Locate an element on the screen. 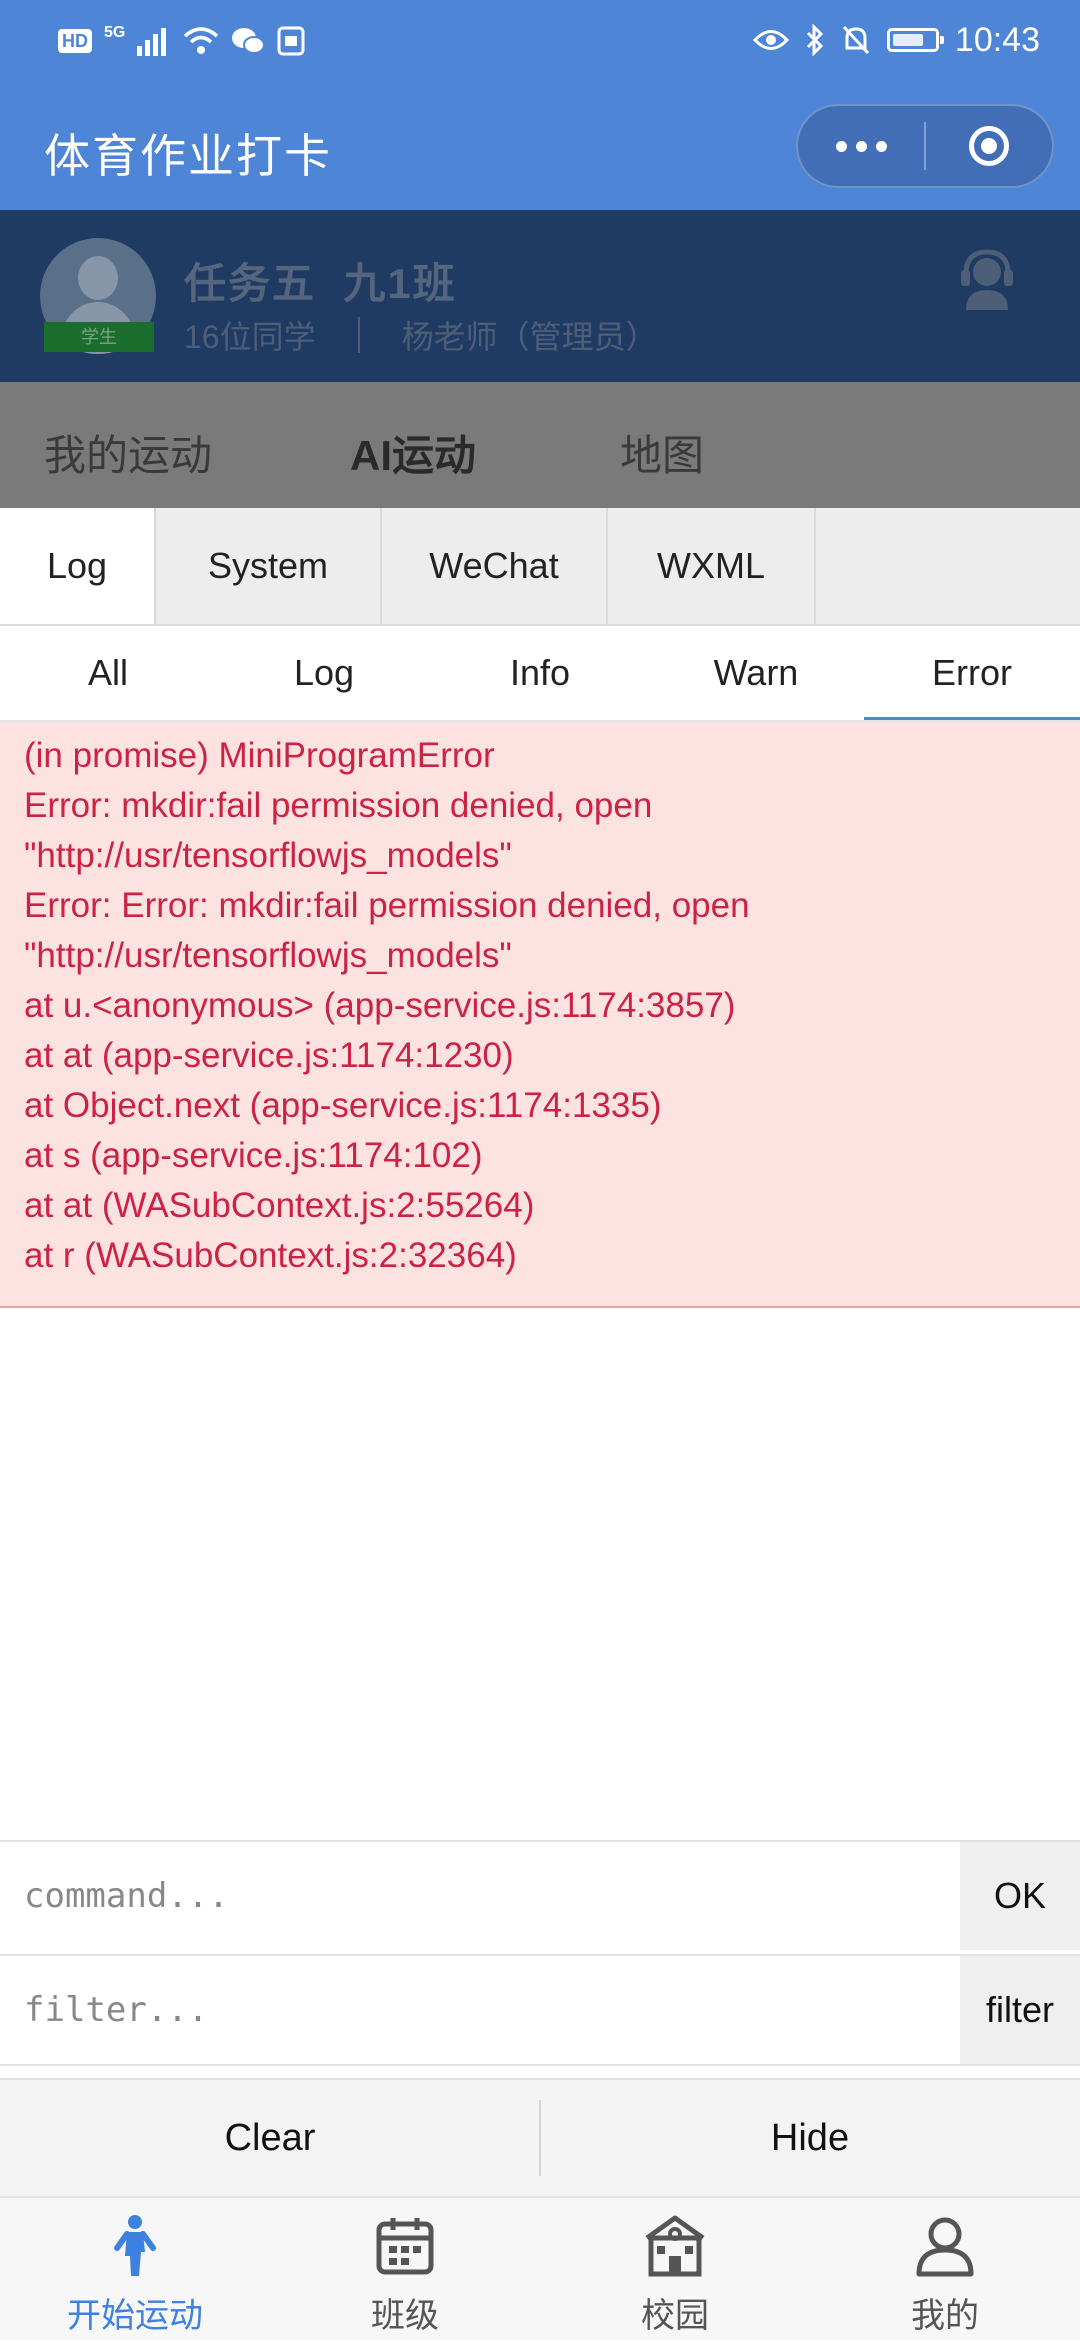  nav-item-class: 班级 is located at coordinates (405, 2270).